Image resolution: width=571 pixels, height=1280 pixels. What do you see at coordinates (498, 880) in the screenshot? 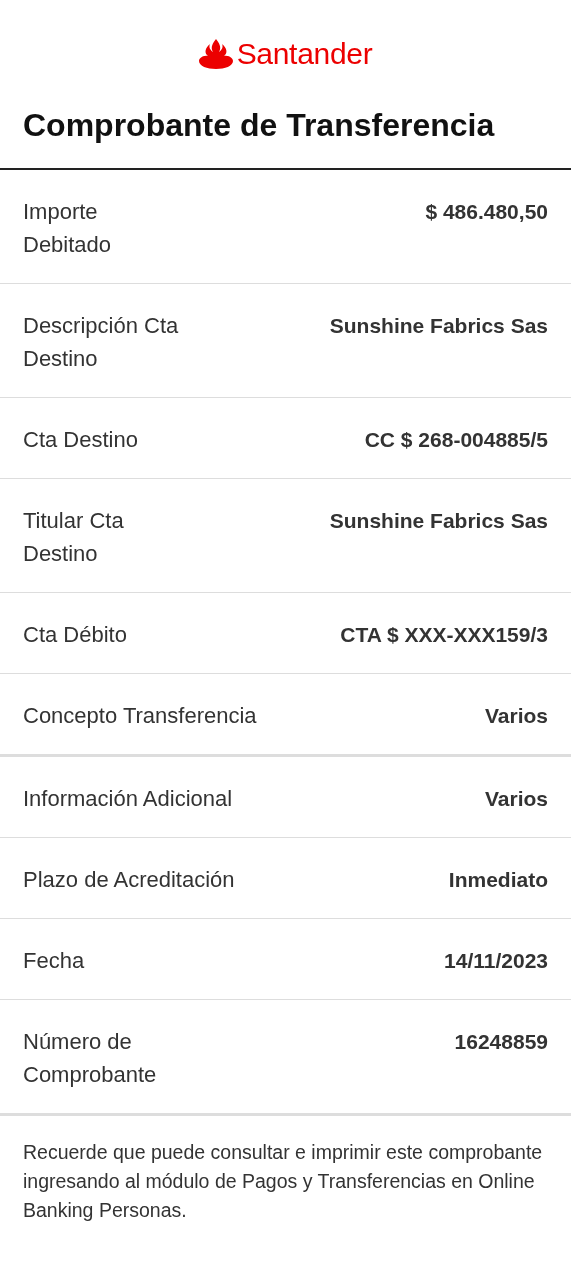
I see `field-value: Inmediato` at bounding box center [498, 880].